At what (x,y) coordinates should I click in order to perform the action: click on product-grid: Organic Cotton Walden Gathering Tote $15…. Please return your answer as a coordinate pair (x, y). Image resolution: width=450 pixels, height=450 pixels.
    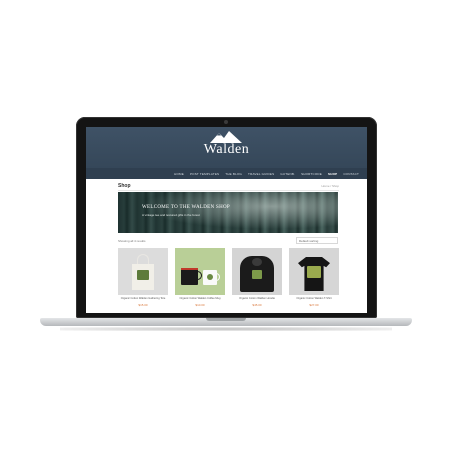
    Looking at the image, I should click on (228, 278).